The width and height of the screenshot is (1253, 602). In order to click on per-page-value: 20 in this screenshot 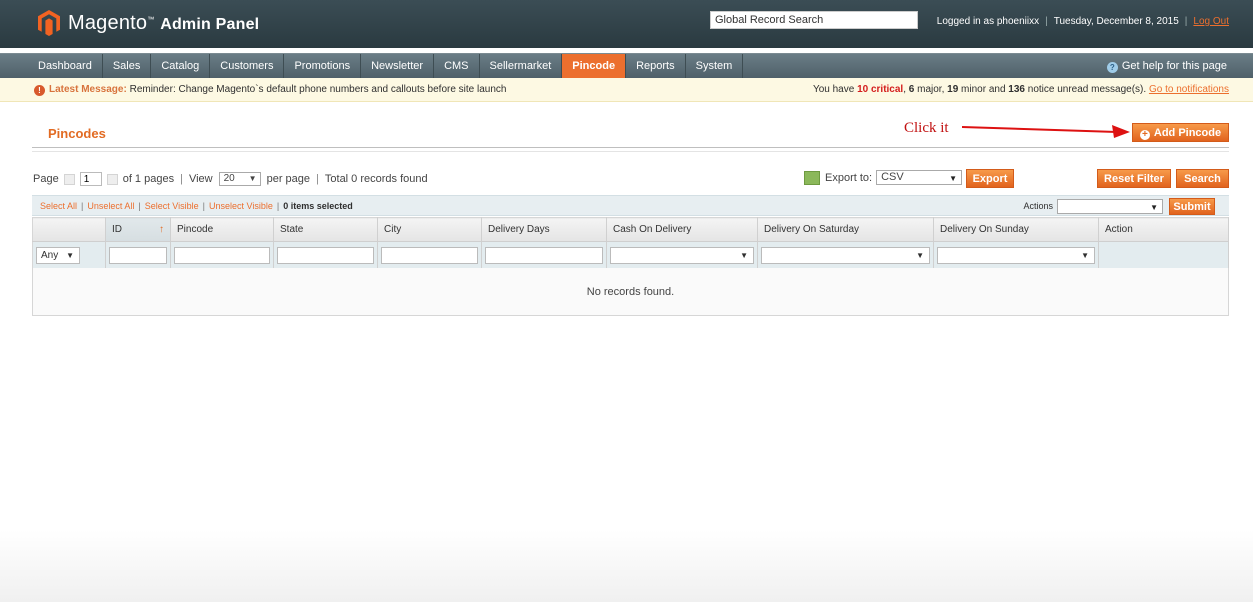, I will do `click(229, 178)`.